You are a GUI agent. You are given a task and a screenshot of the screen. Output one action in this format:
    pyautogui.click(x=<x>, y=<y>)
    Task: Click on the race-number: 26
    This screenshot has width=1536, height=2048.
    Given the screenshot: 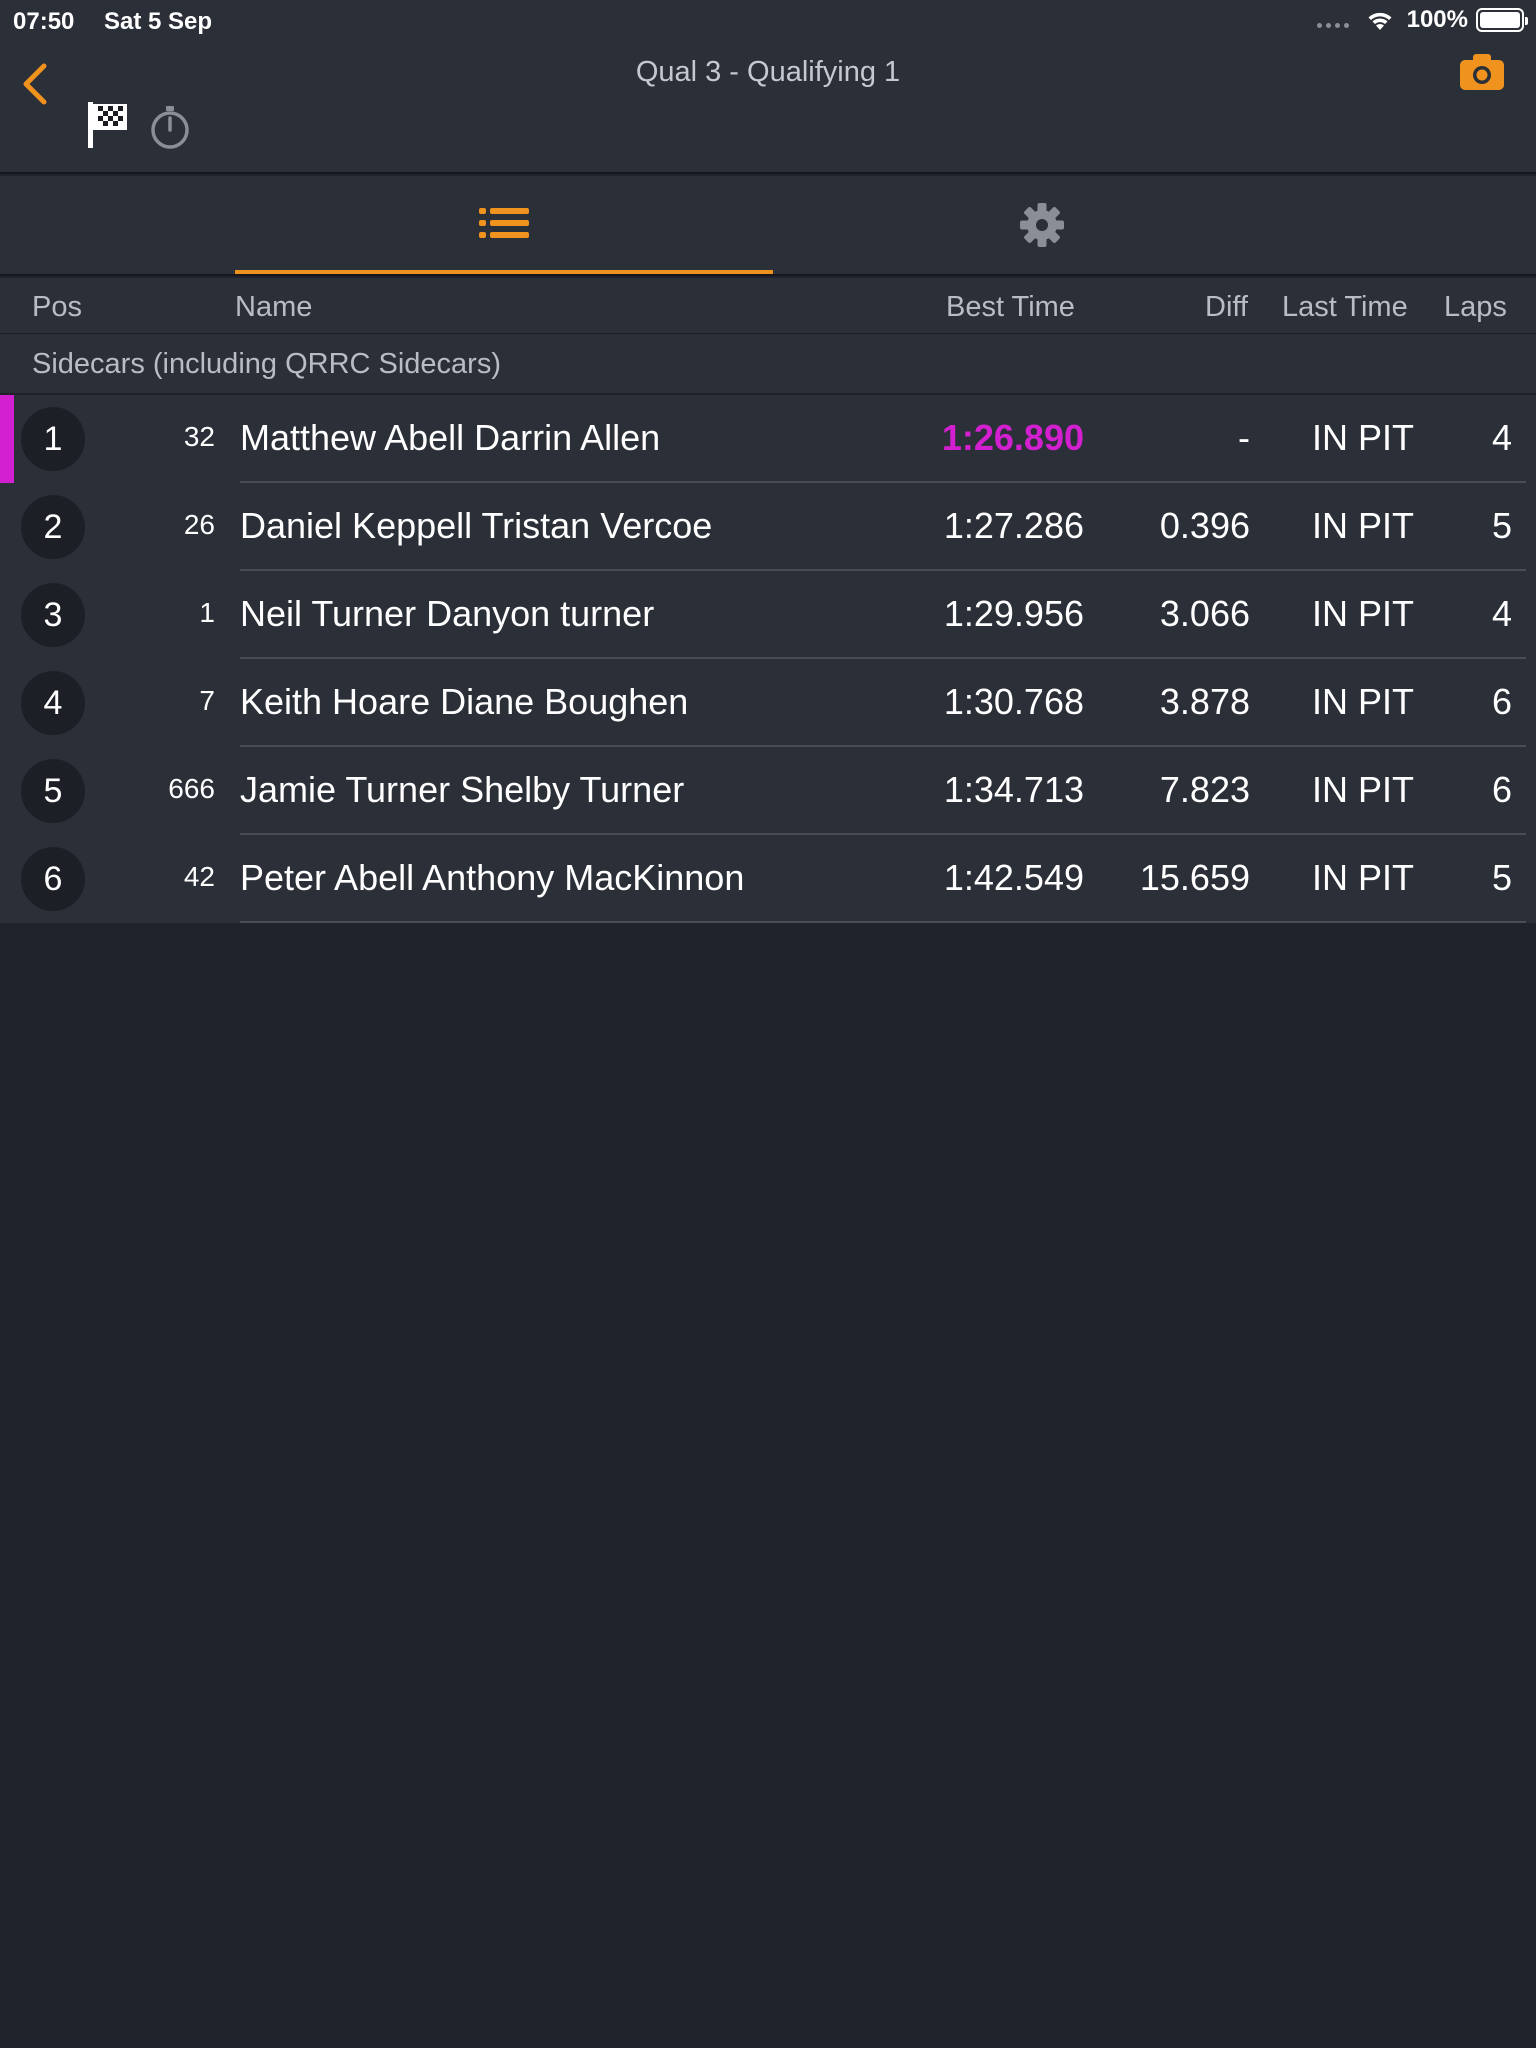 What is the action you would take?
    pyautogui.click(x=199, y=524)
    